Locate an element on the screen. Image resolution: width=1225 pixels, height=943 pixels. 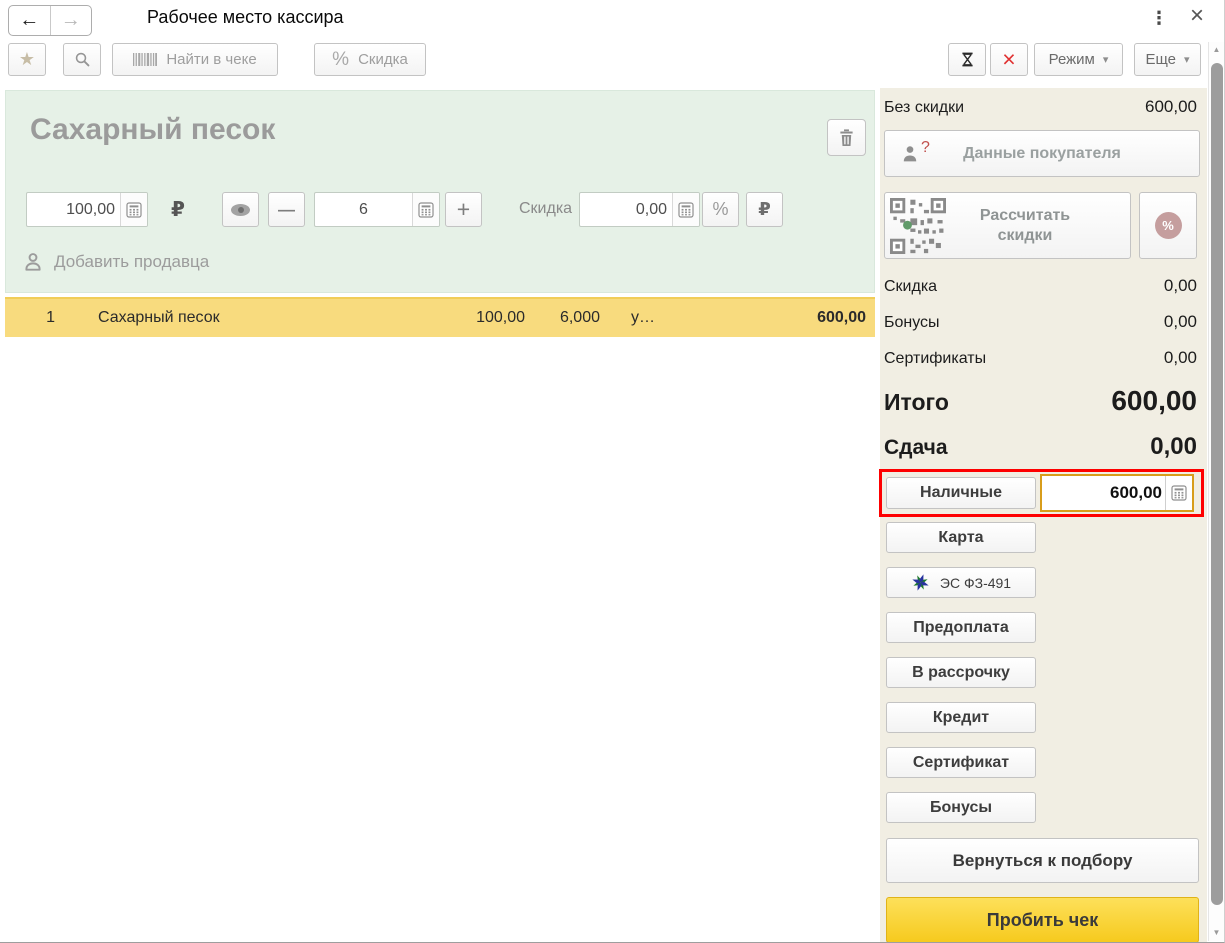
price-input is located at coordinates (73, 209).